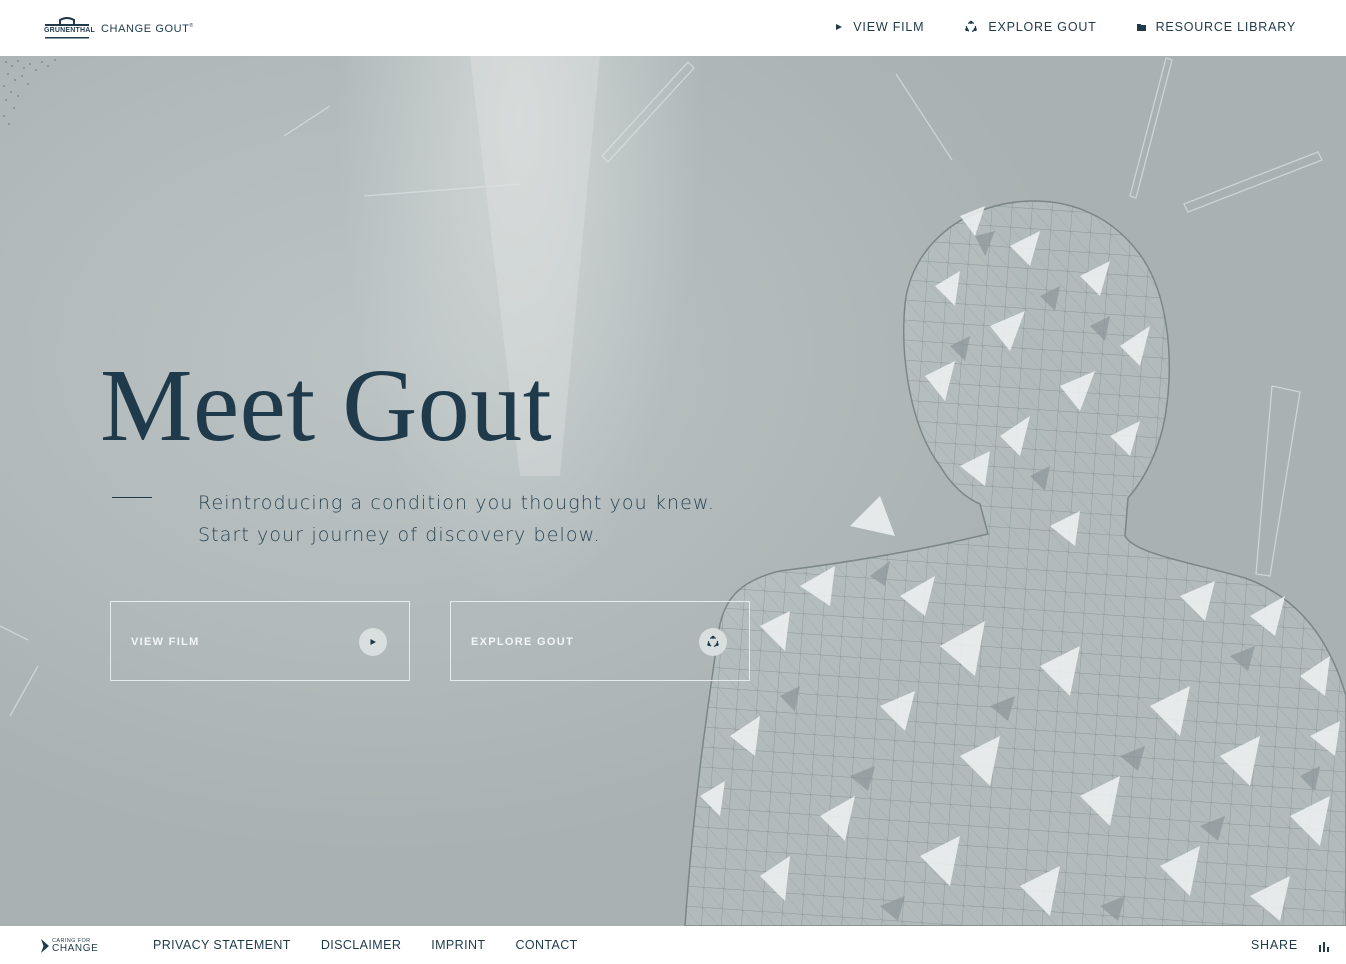 The width and height of the screenshot is (1346, 964). What do you see at coordinates (522, 642) in the screenshot?
I see `explore-gout-button-label: EXPLORE GOUT` at bounding box center [522, 642].